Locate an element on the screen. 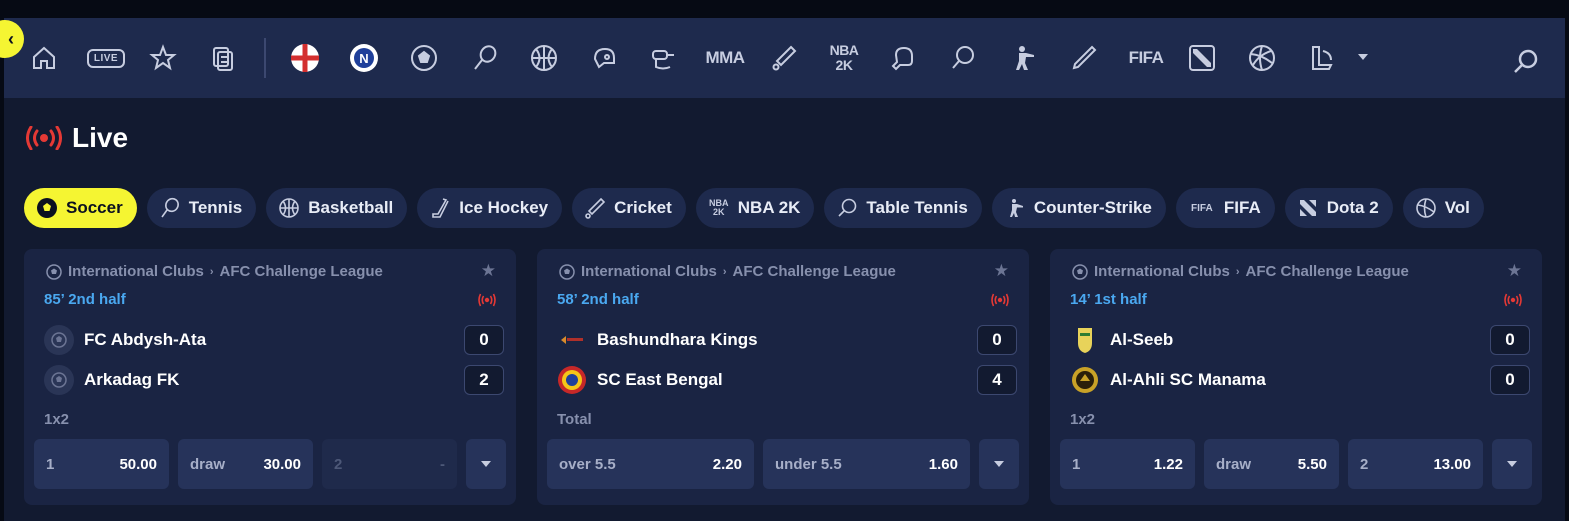  boxing-icon is located at coordinates (903, 58).